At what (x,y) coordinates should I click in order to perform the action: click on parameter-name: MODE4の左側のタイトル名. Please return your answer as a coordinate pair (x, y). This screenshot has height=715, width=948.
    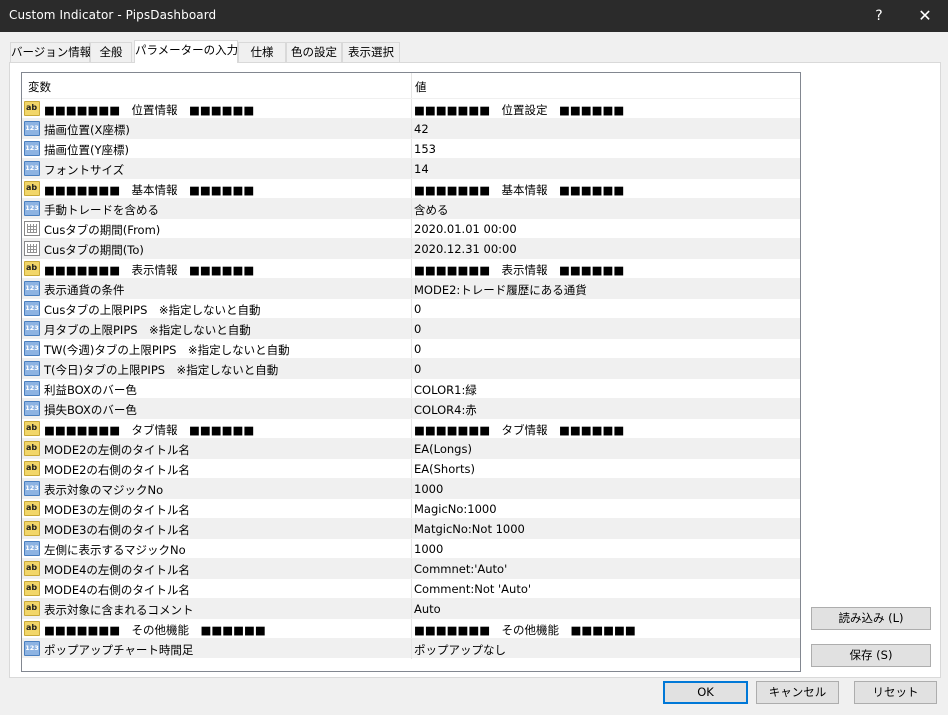
    Looking at the image, I should click on (117, 570).